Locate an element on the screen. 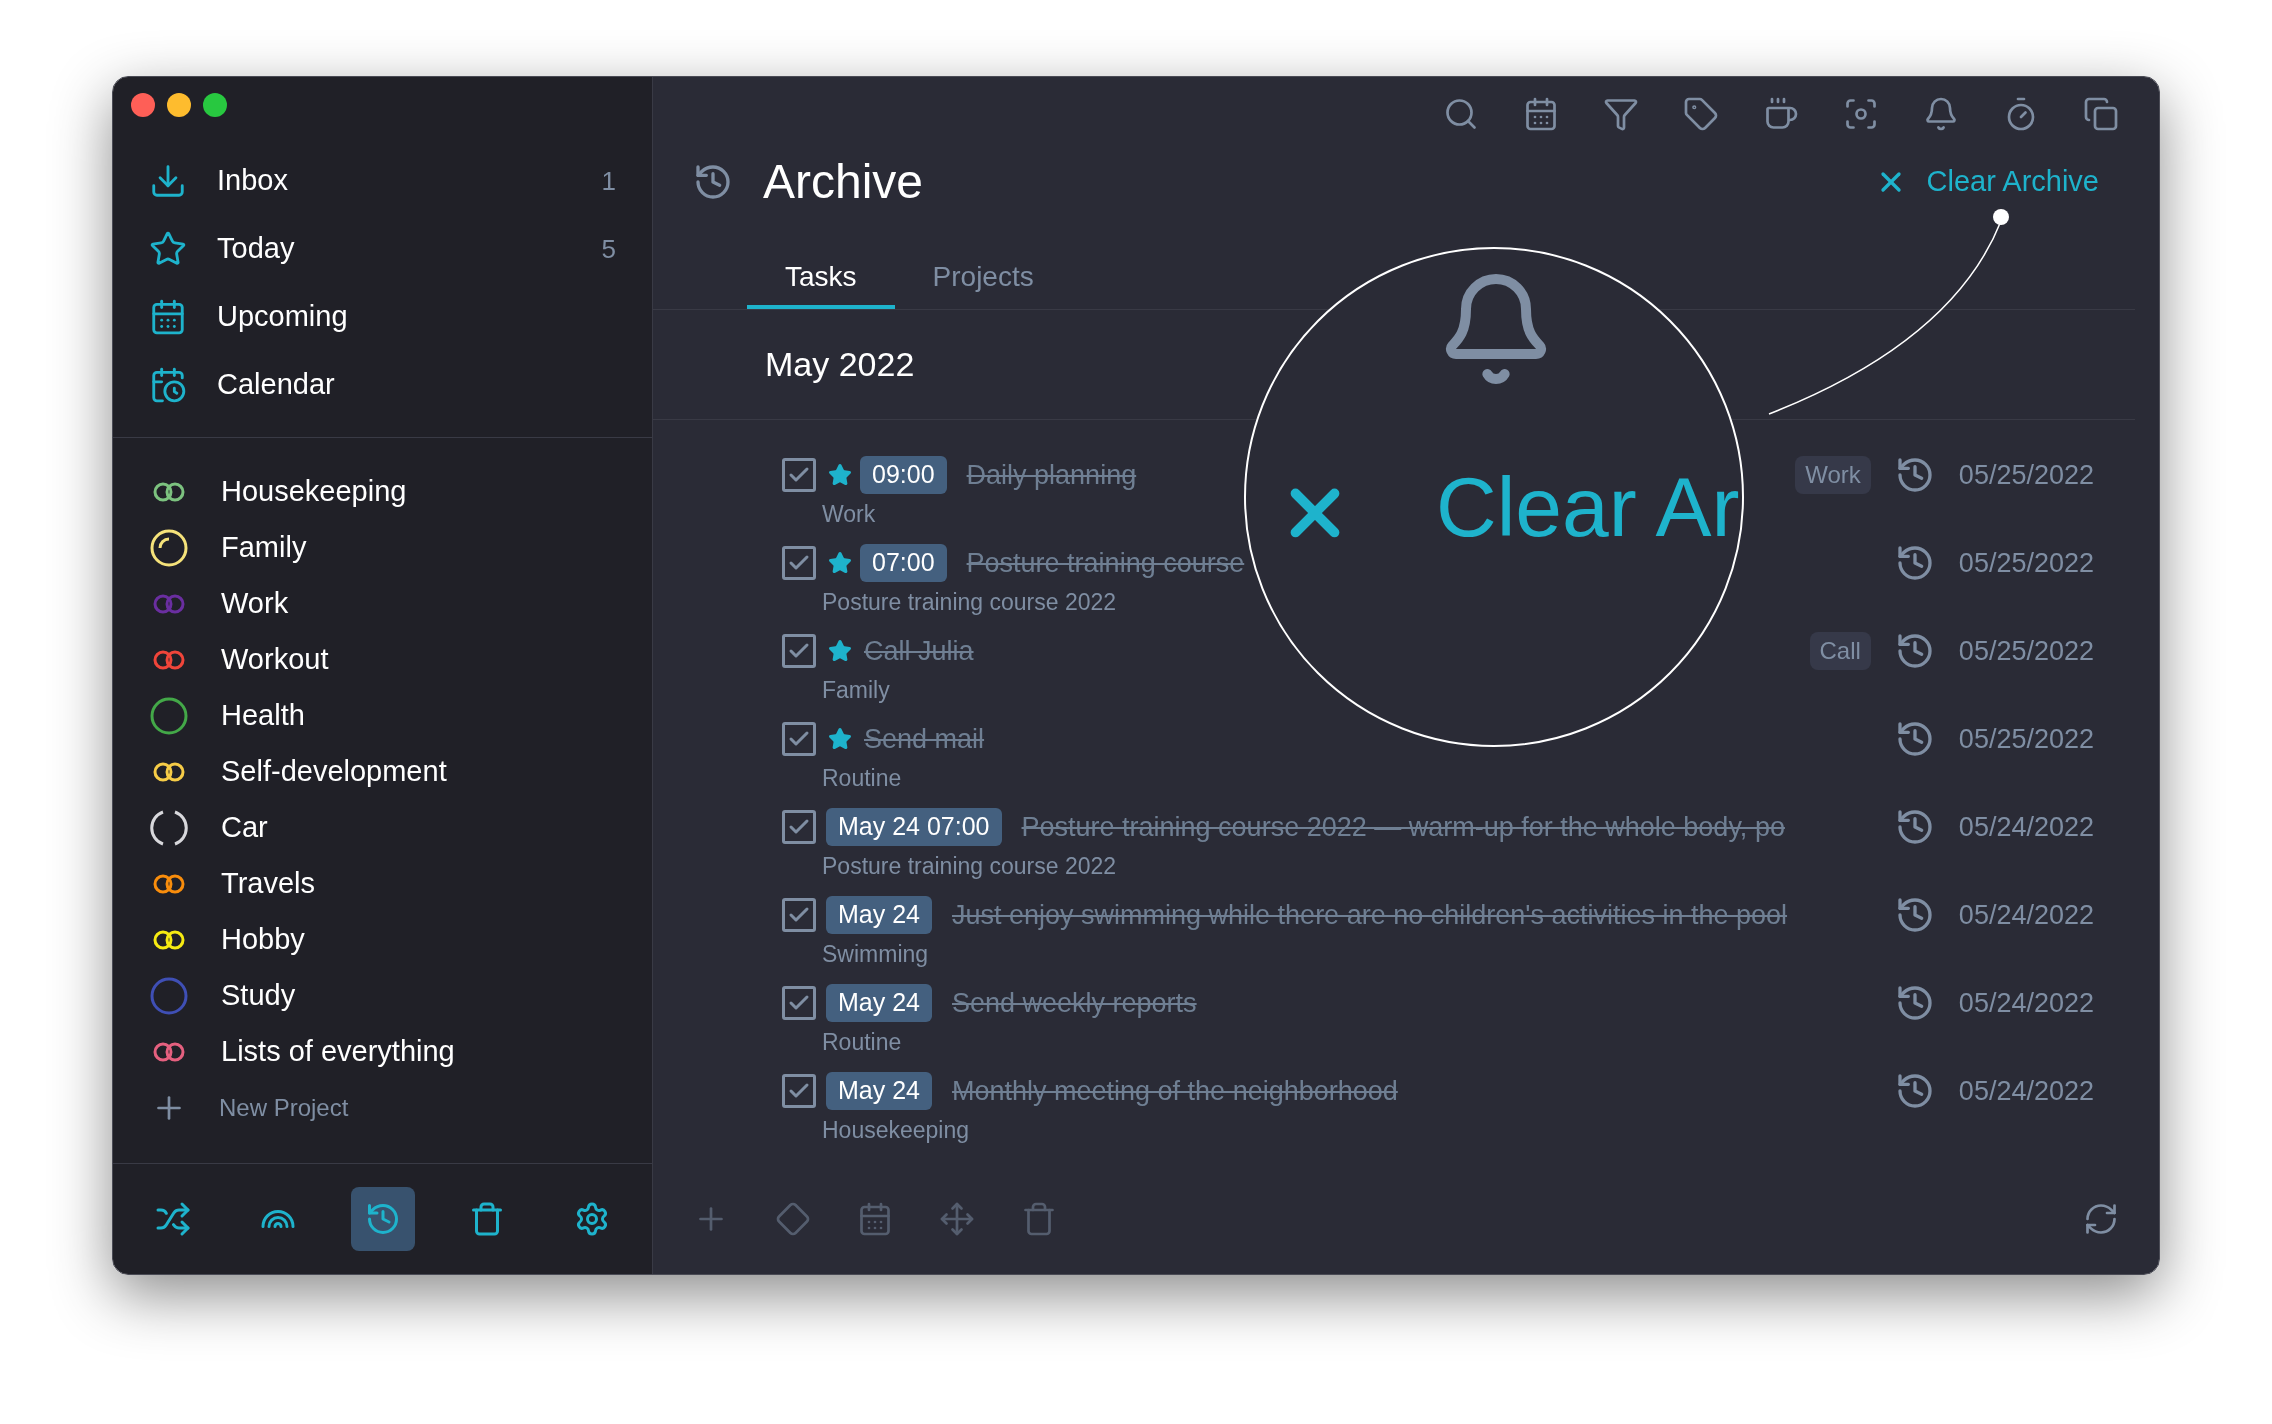 The image size is (2272, 1424). magnified-text: Clear Ar is located at coordinates (1588, 507).